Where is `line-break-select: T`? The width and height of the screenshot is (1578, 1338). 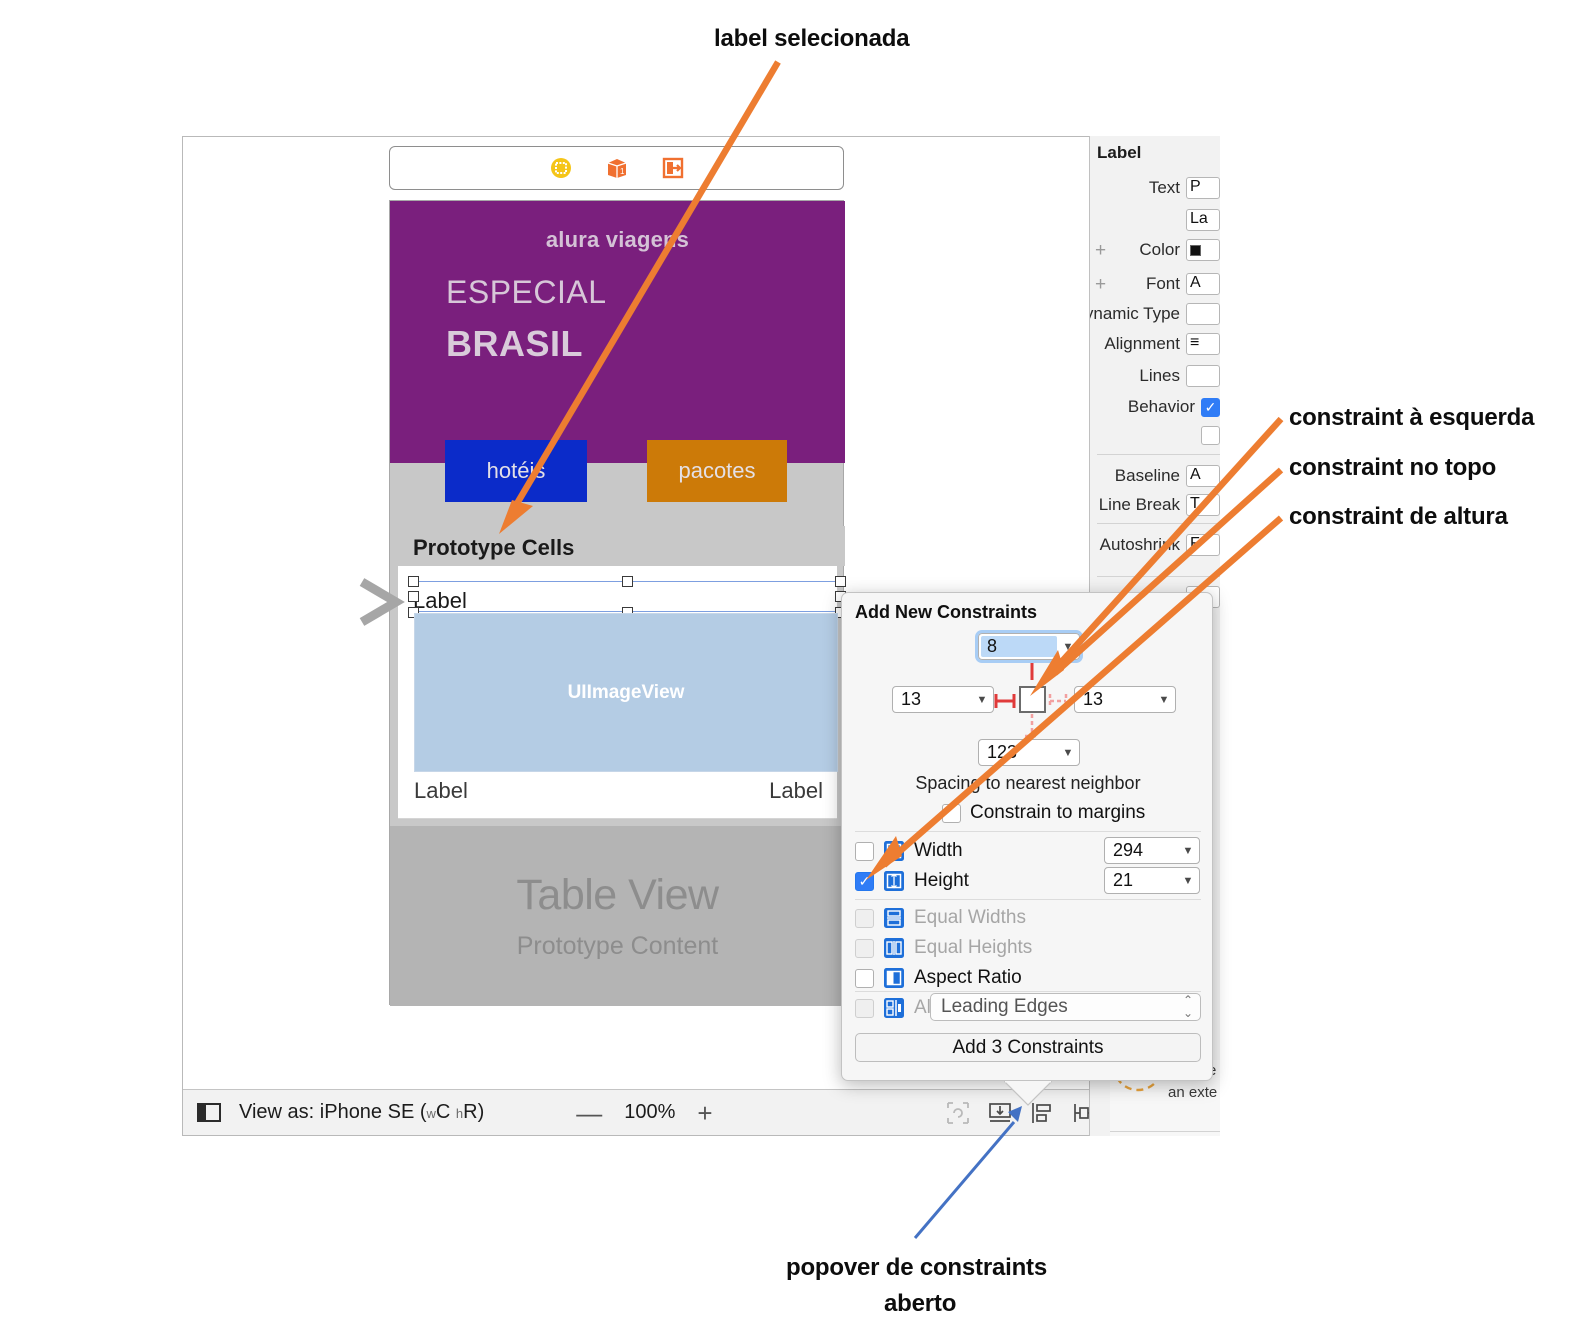
line-break-select: T is located at coordinates (1203, 505).